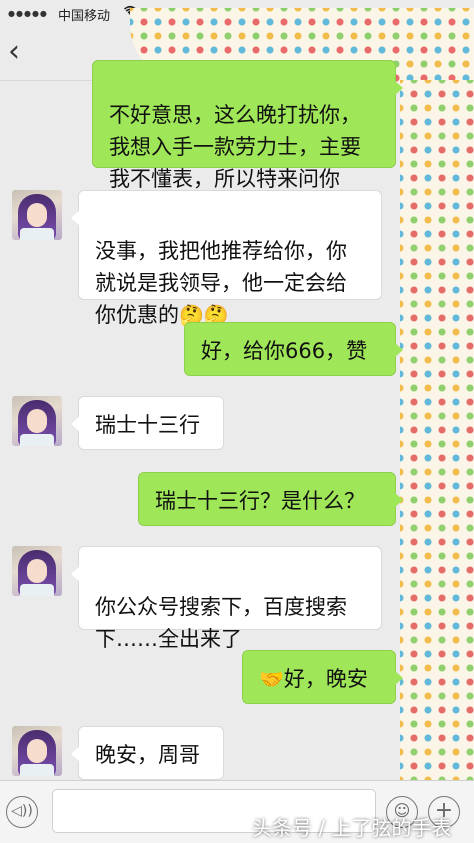 The image size is (474, 843). I want to click on message-text: 你公众号搜索下，百度搜索 下……全出来了, so click(221, 623).